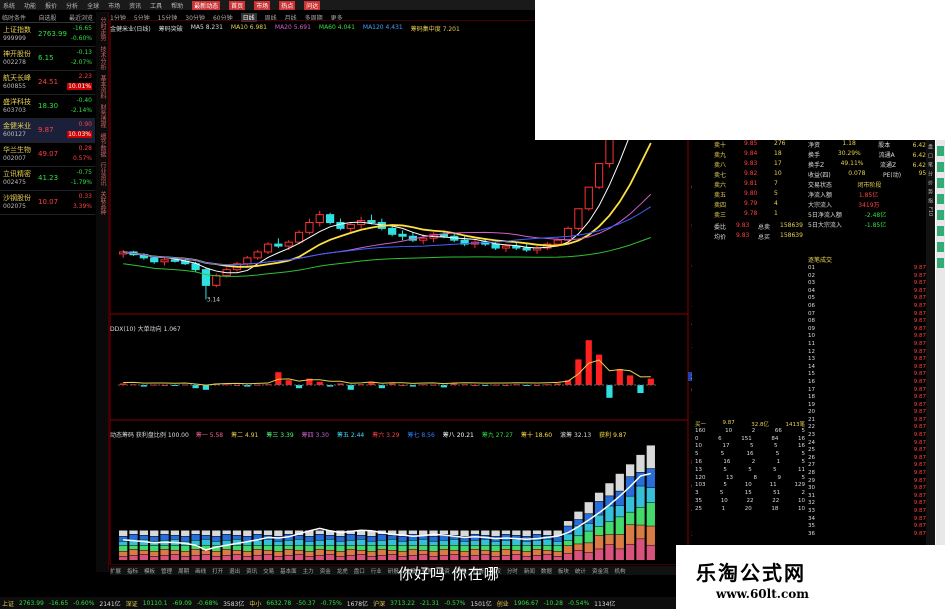 This screenshot has width=945, height=609. Describe the element at coordinates (47, 179) in the screenshot. I see `stock-row: 立讯精密 002475 41.23 -0.75 -1.79%` at that location.